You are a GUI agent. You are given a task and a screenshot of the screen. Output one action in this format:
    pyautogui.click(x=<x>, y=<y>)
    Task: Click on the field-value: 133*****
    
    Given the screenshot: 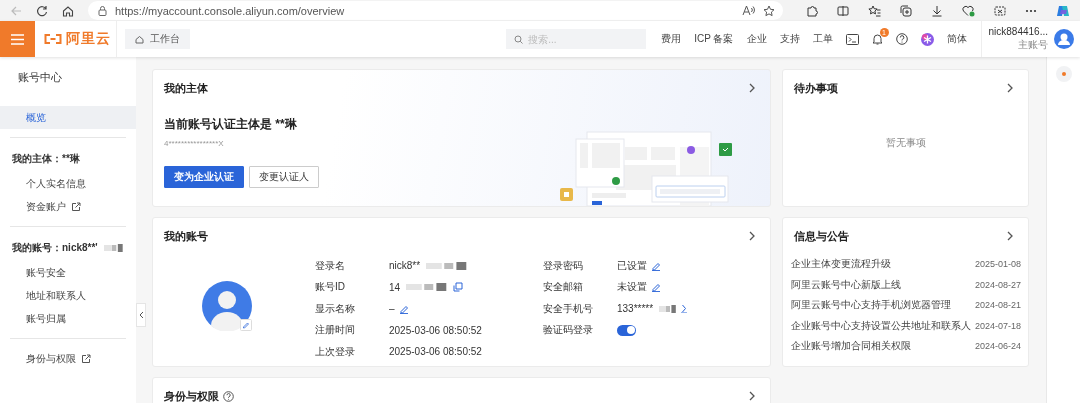 What is the action you would take?
    pyautogui.click(x=635, y=309)
    